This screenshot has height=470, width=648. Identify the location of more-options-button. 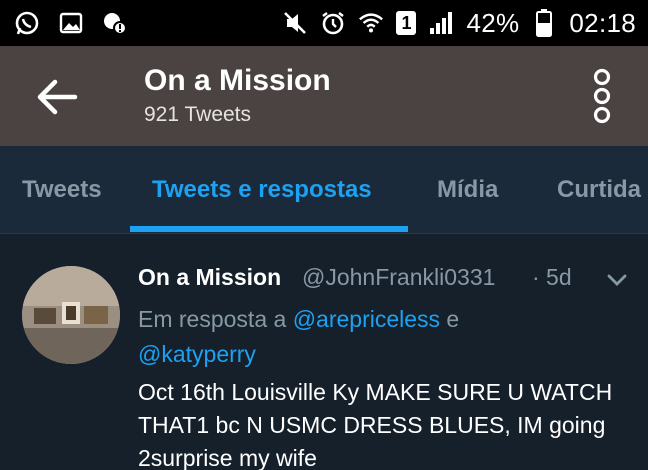
(602, 96).